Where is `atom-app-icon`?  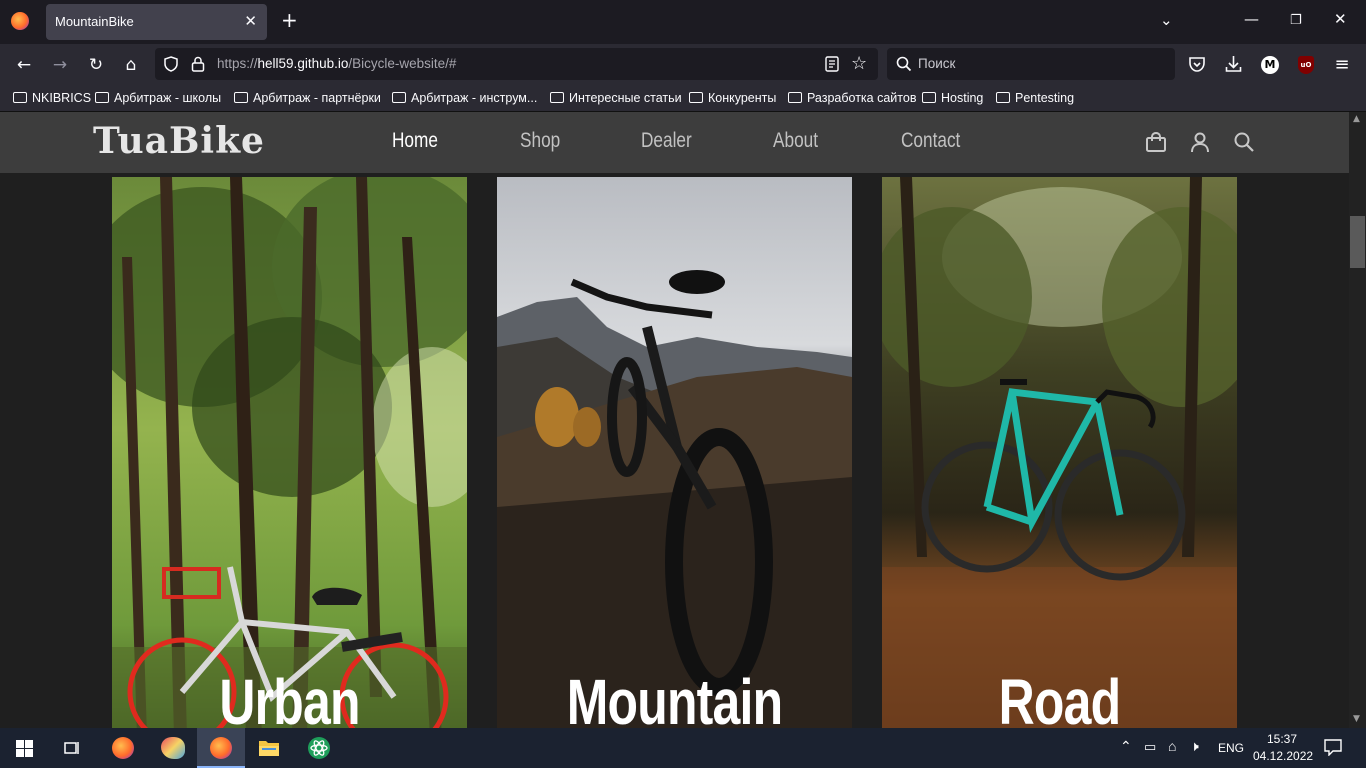 atom-app-icon is located at coordinates (319, 748).